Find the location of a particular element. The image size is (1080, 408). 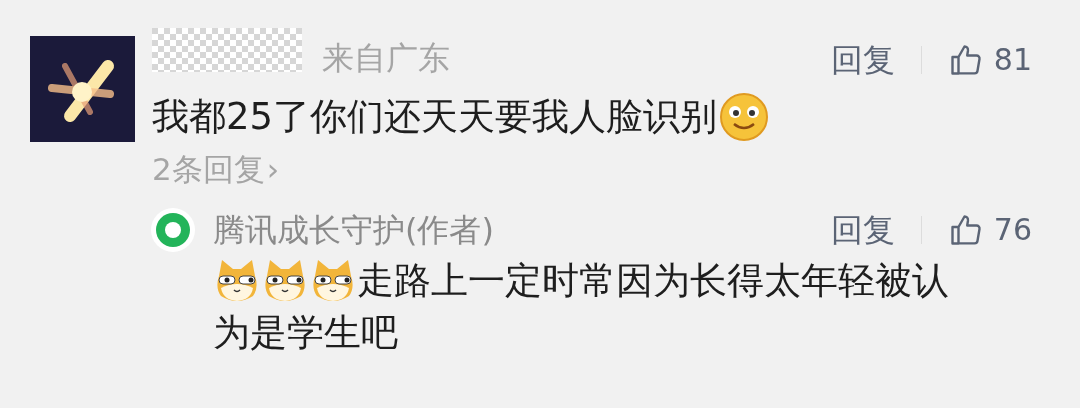

like-button: 76 is located at coordinates (989, 230).